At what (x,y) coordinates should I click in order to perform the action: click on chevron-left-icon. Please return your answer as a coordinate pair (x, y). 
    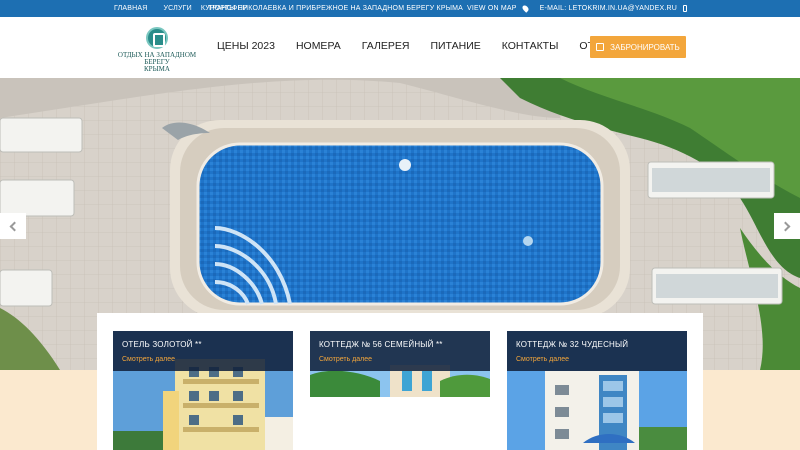
    Looking at the image, I should click on (14, 226).